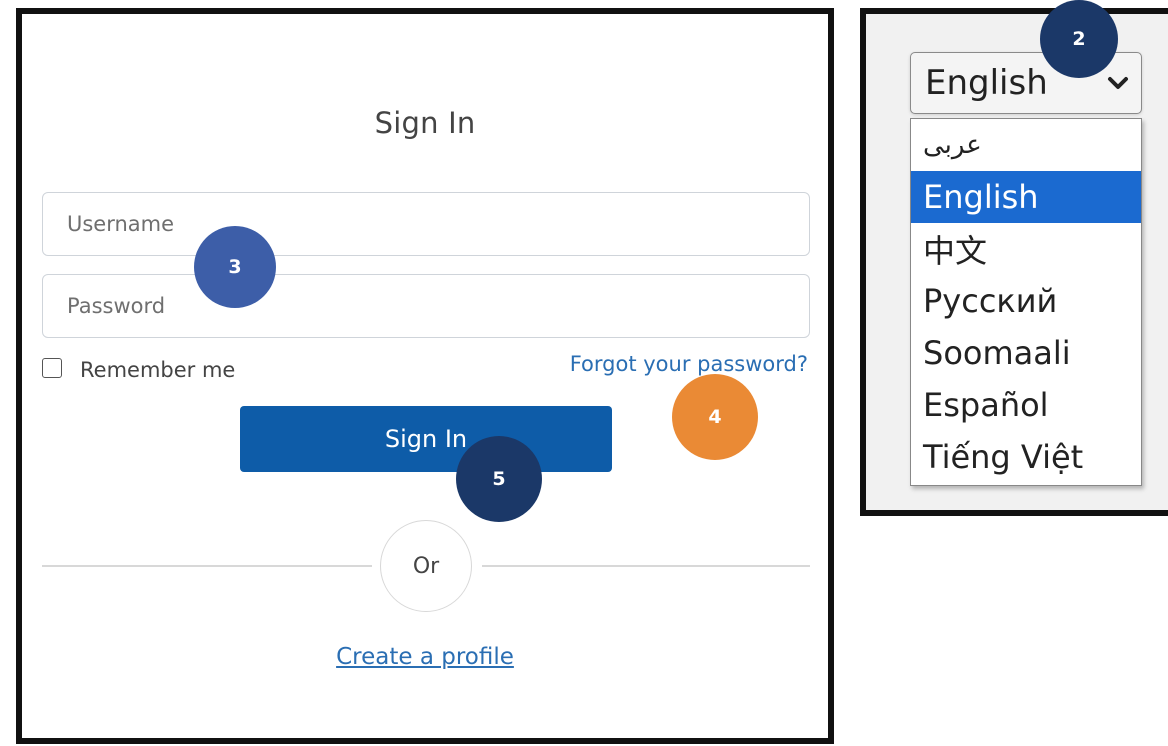 This screenshot has height=746, width=1168. What do you see at coordinates (425, 657) in the screenshot?
I see `create-profile-link: Create a profile` at bounding box center [425, 657].